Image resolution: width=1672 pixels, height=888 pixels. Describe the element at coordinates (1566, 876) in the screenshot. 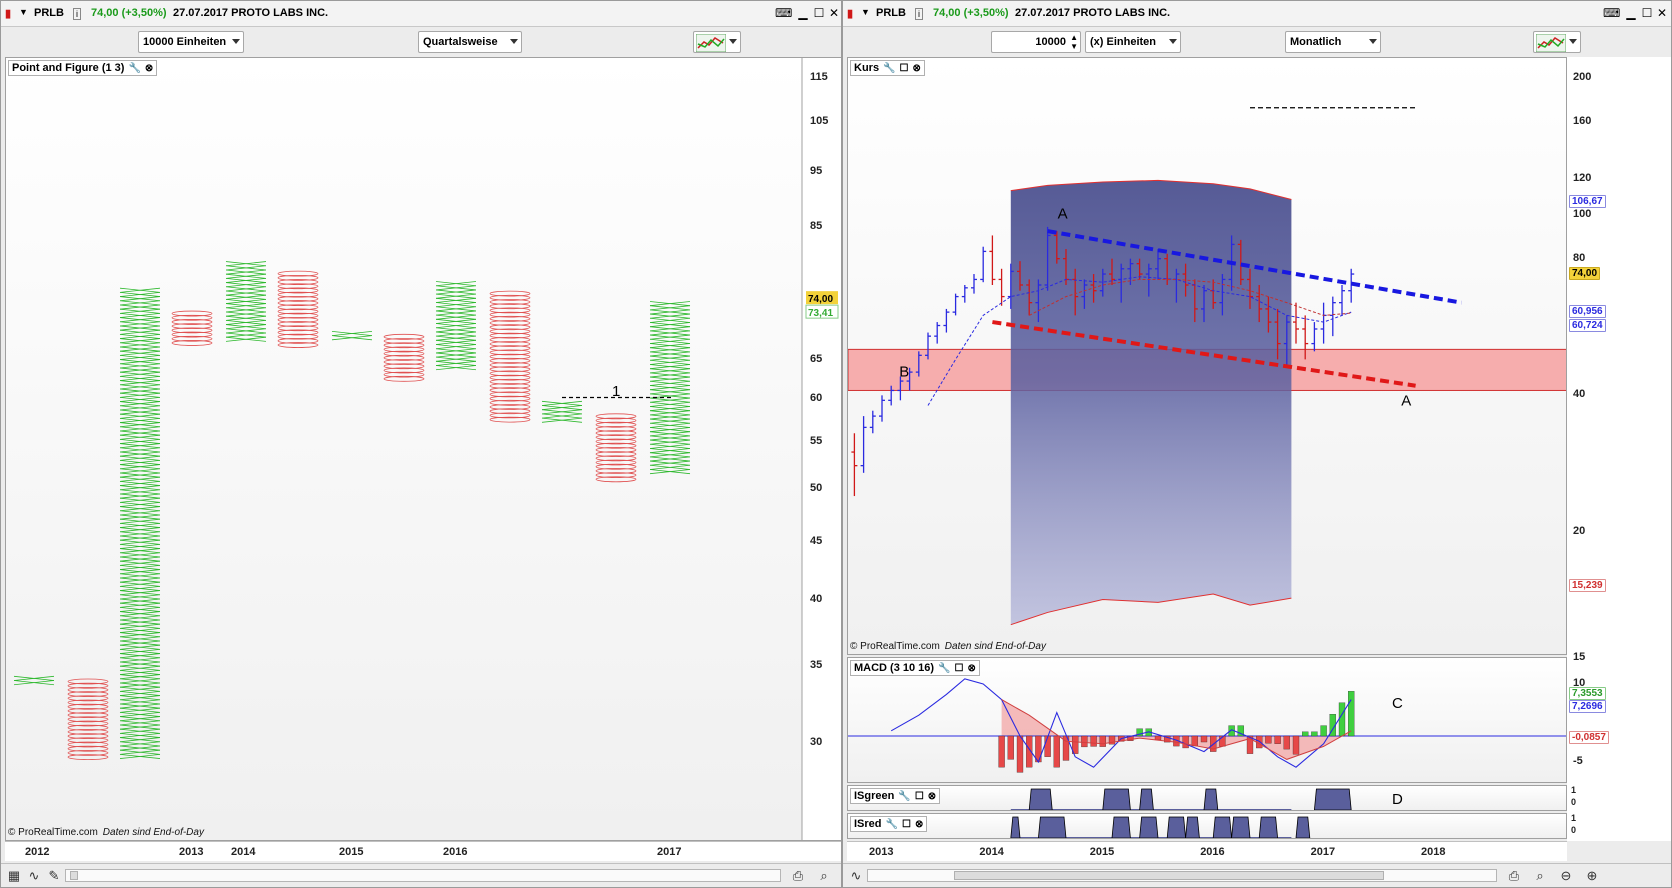

I see `zoom-out-icon: ⊖` at that location.